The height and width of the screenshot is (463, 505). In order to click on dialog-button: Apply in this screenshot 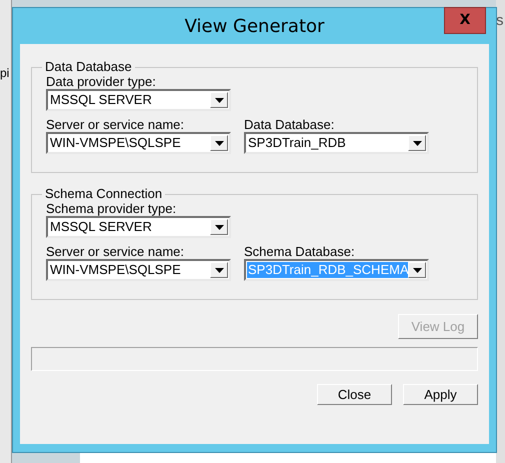, I will do `click(440, 394)`.